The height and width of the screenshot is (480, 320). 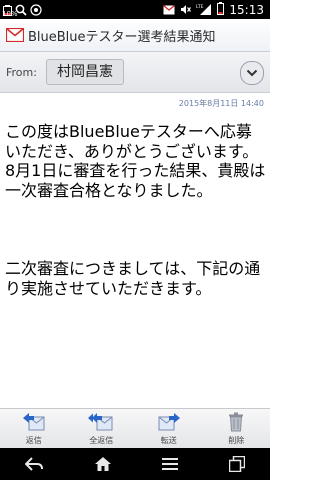 I want to click on mute-icon, so click(x=186, y=9).